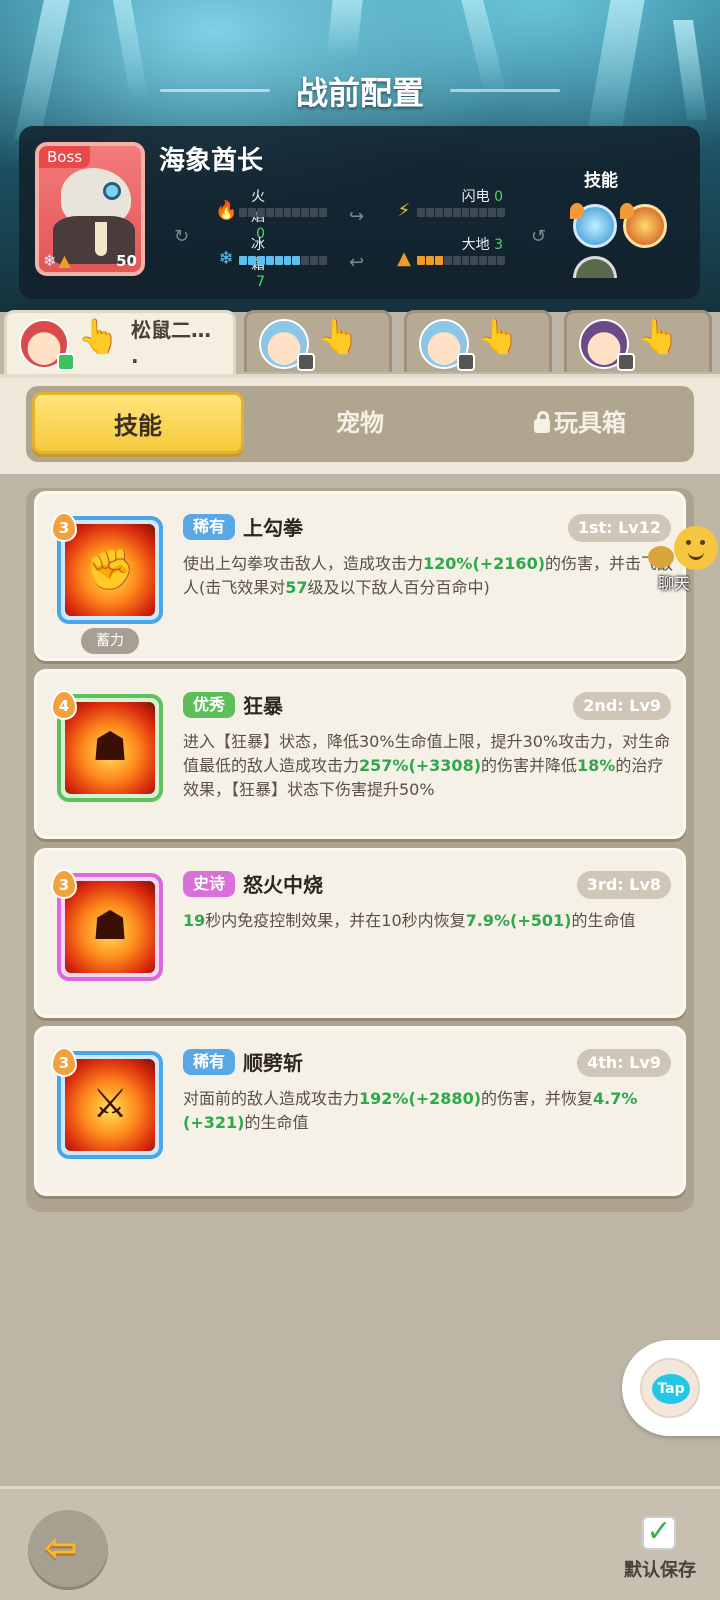  Describe the element at coordinates (338, 337) in the screenshot. I see `tap-hand-icon: 👆` at that location.